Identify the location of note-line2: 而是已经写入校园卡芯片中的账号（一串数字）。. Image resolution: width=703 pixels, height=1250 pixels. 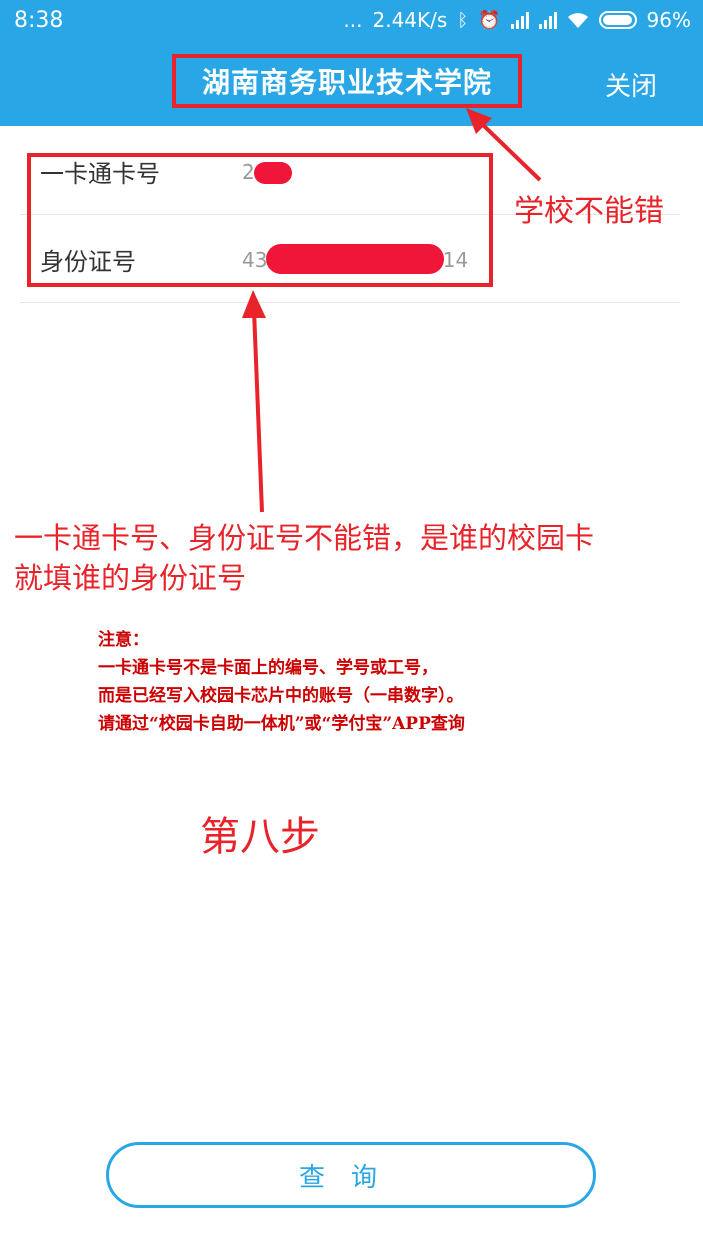
(281, 696).